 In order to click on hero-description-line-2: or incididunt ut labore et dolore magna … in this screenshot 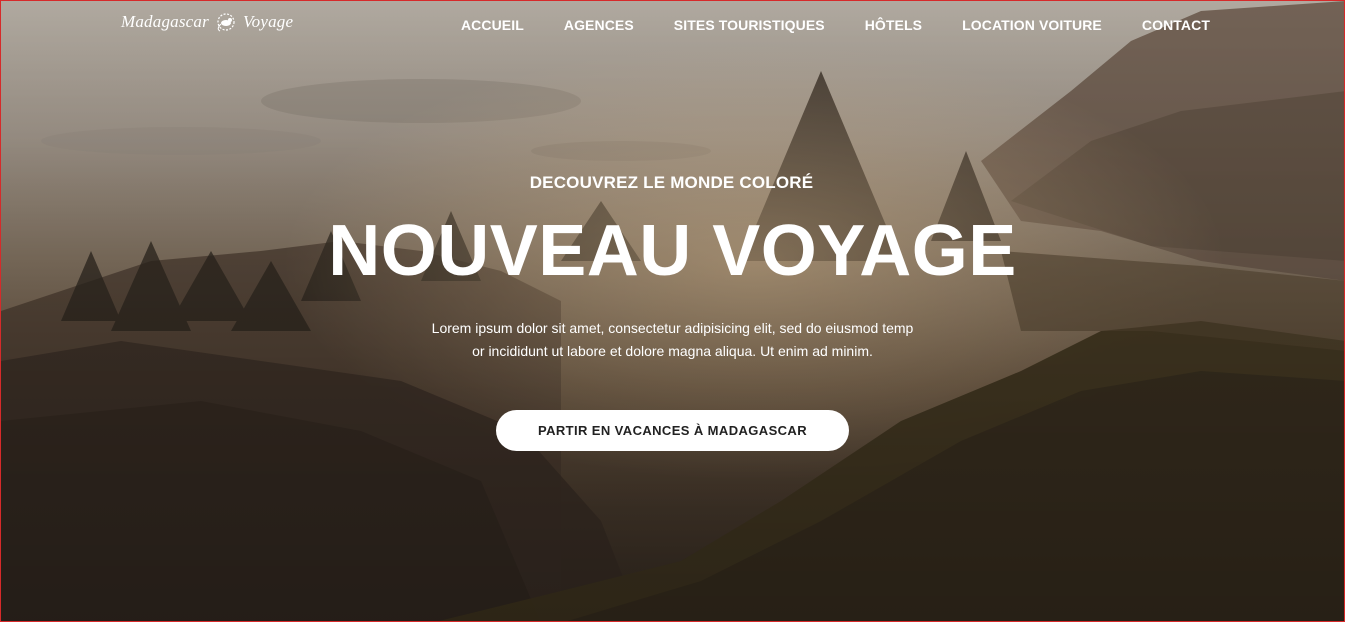, I will do `click(672, 351)`.